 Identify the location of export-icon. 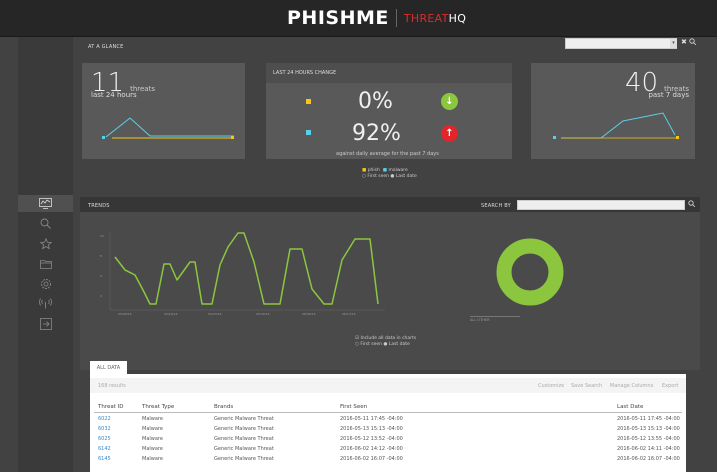
(45, 323).